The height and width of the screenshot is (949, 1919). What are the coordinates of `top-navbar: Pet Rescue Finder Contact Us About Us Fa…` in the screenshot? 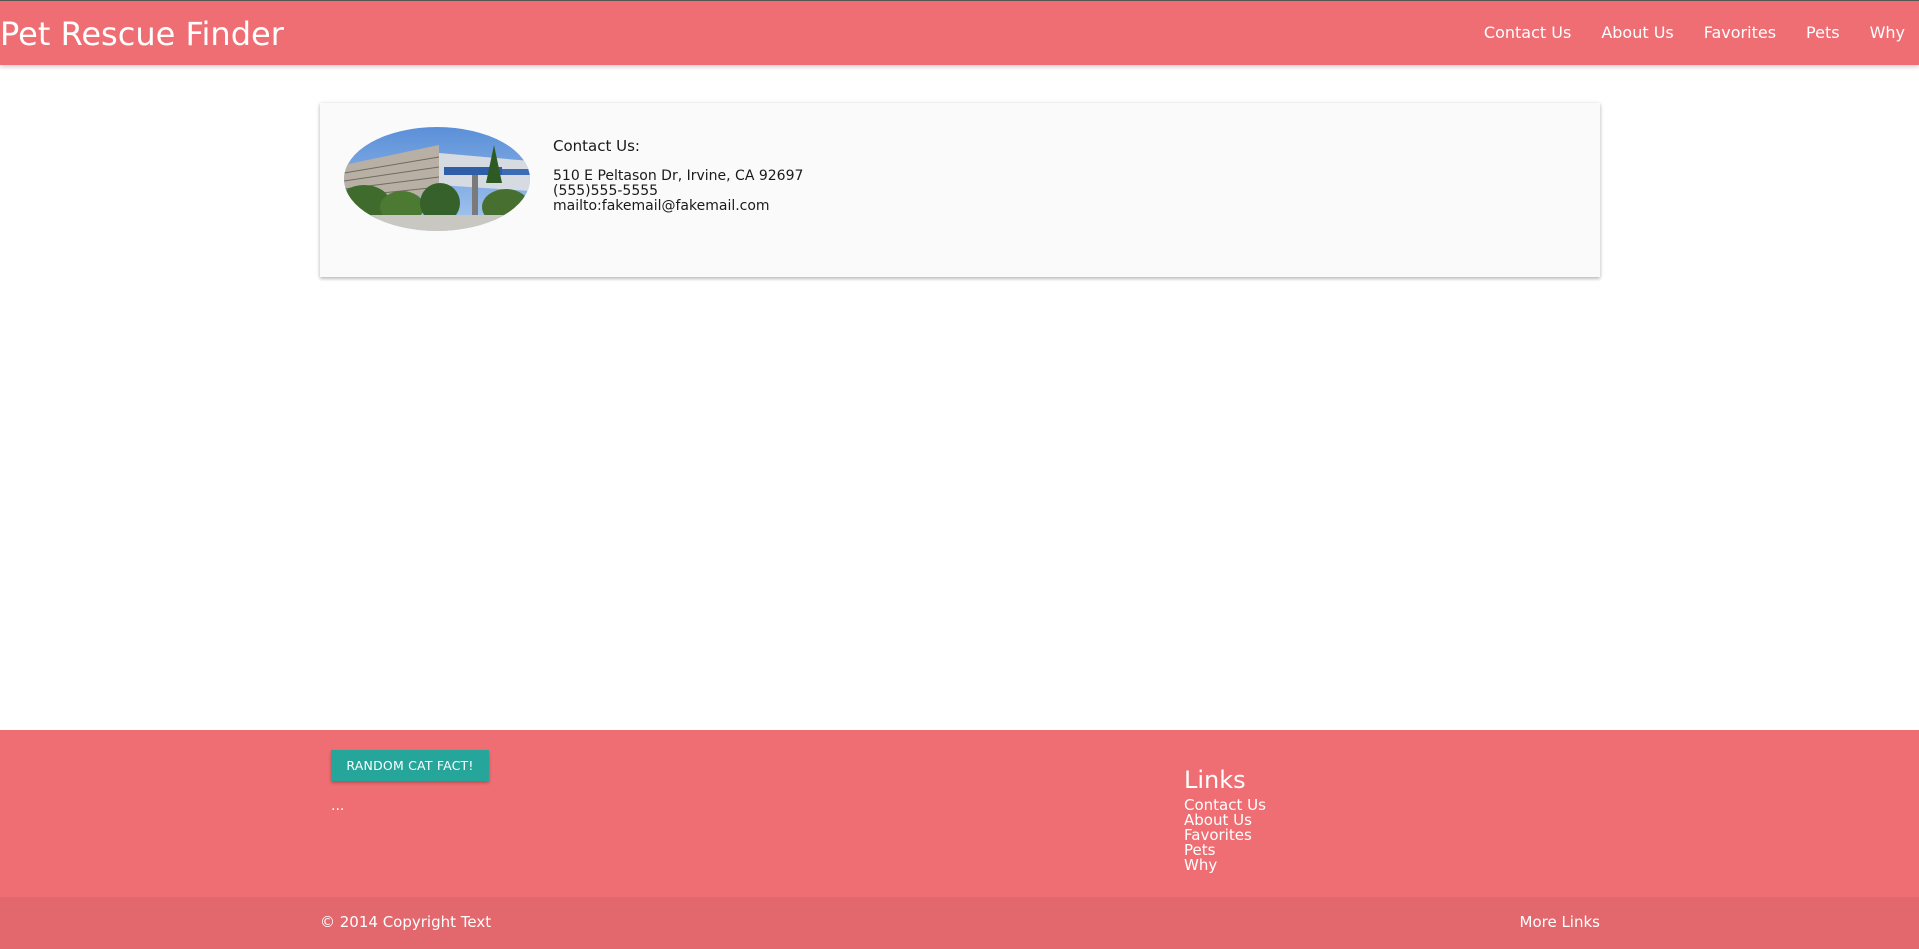 It's located at (959, 32).